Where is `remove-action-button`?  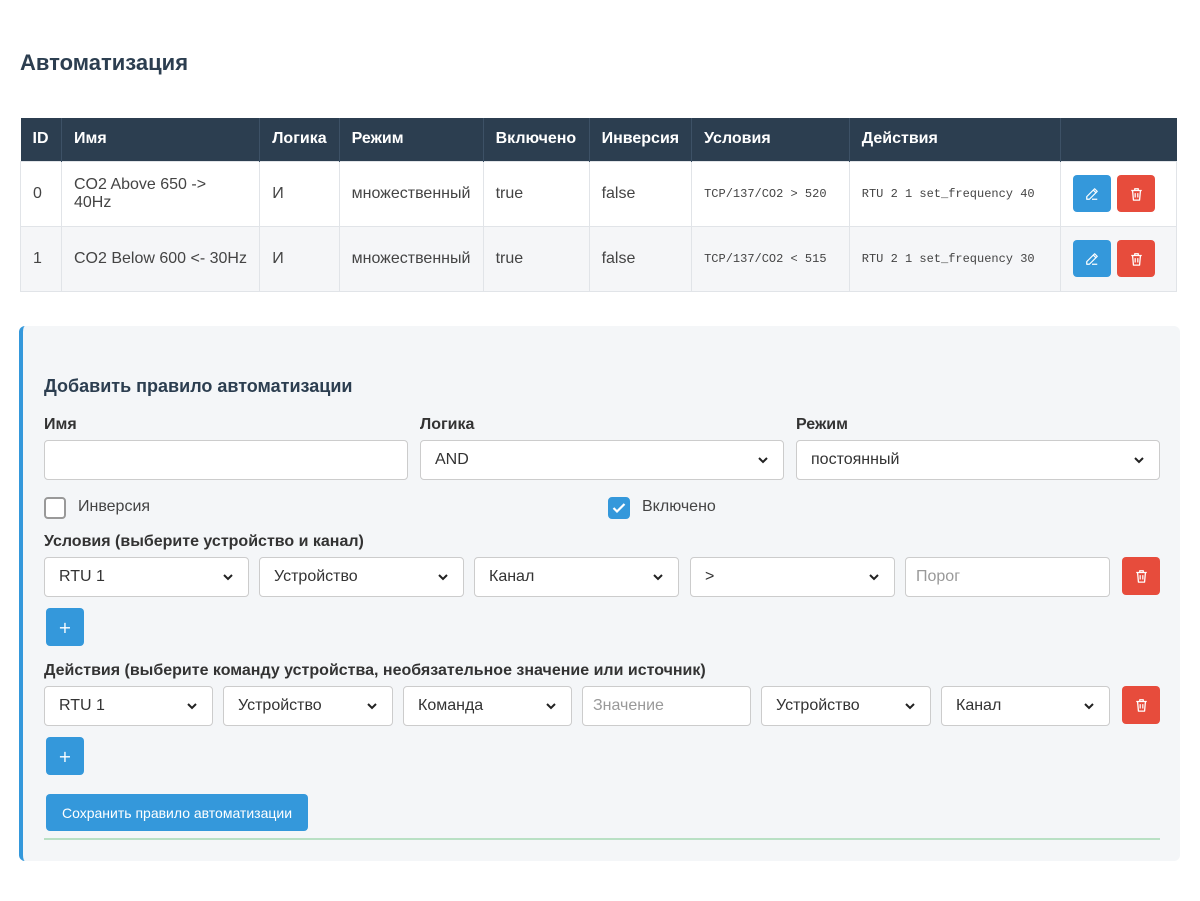 remove-action-button is located at coordinates (1141, 705).